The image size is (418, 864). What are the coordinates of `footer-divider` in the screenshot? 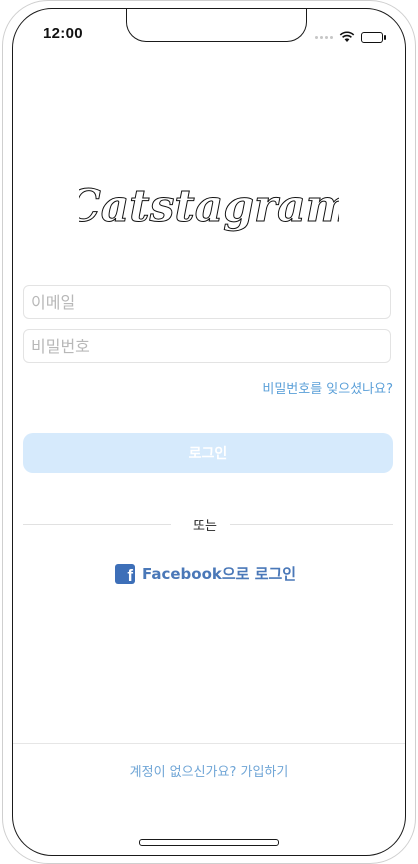 It's located at (209, 743).